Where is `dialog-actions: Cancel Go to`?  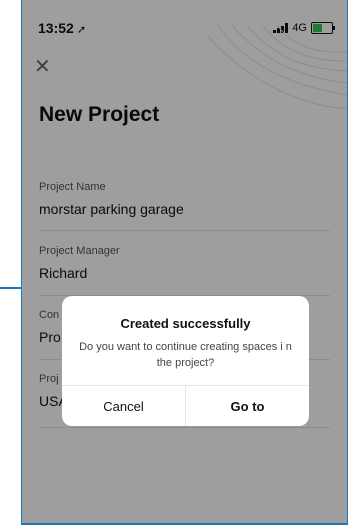
dialog-actions: Cancel Go to is located at coordinates (185, 405).